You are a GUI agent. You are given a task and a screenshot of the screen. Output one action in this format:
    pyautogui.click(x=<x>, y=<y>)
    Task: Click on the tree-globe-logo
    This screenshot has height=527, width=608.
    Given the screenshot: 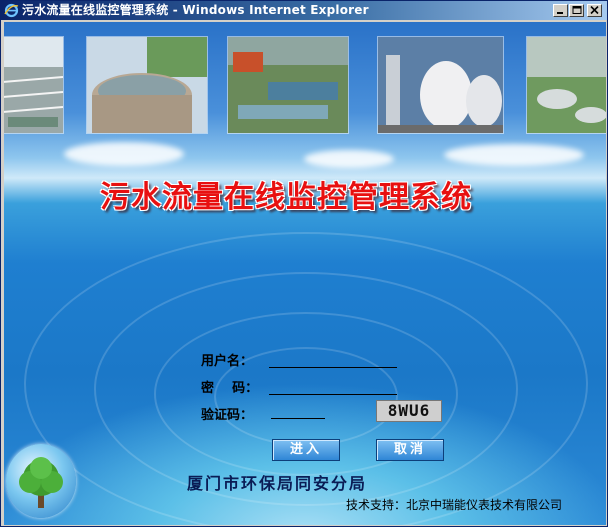 What is the action you would take?
    pyautogui.click(x=41, y=481)
    